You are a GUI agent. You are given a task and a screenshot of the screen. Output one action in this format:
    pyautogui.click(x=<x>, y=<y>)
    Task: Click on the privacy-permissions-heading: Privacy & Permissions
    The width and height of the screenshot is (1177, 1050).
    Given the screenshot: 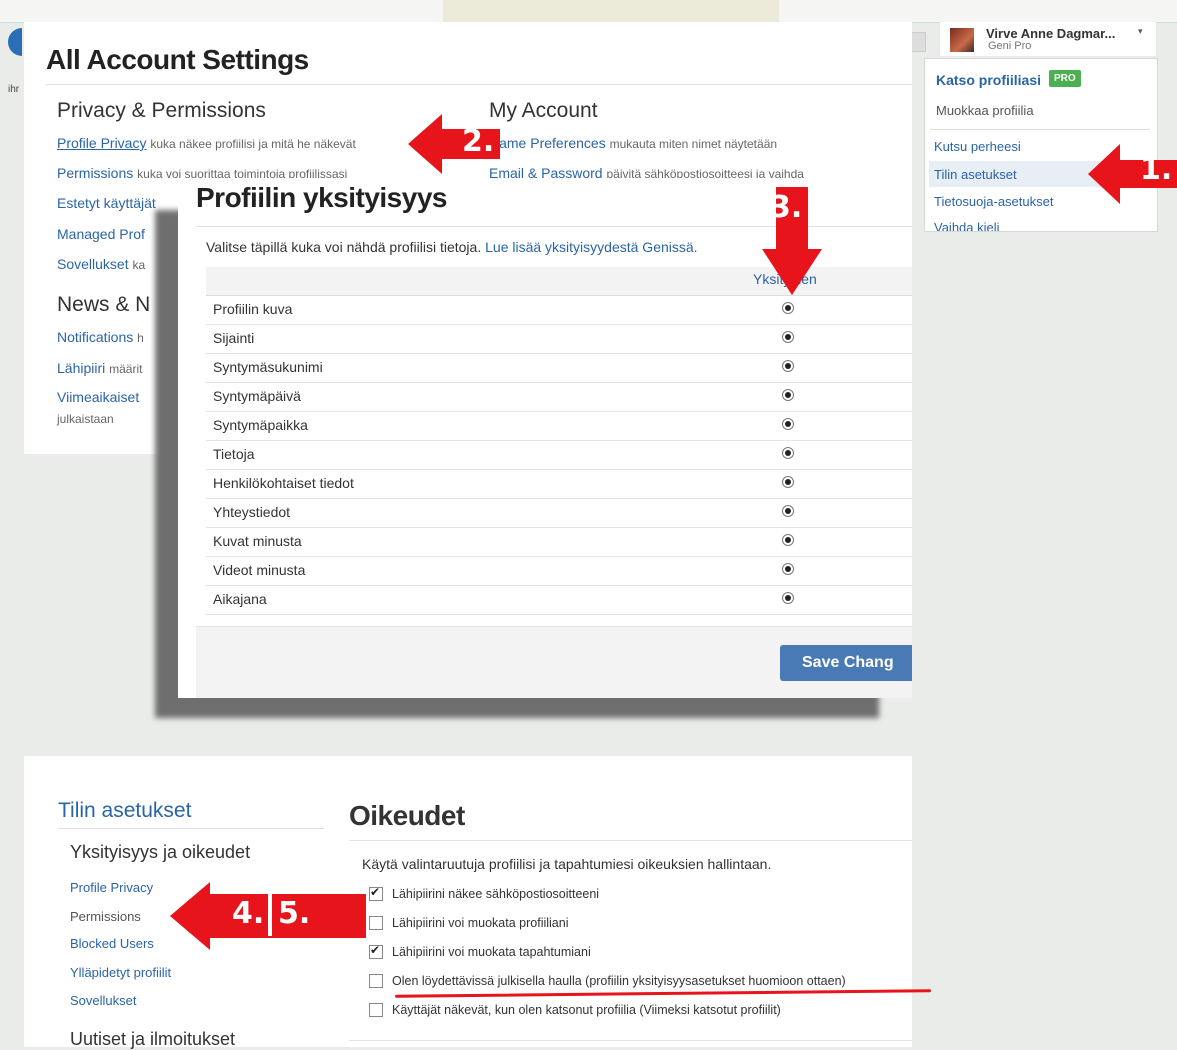 What is the action you would take?
    pyautogui.click(x=161, y=110)
    